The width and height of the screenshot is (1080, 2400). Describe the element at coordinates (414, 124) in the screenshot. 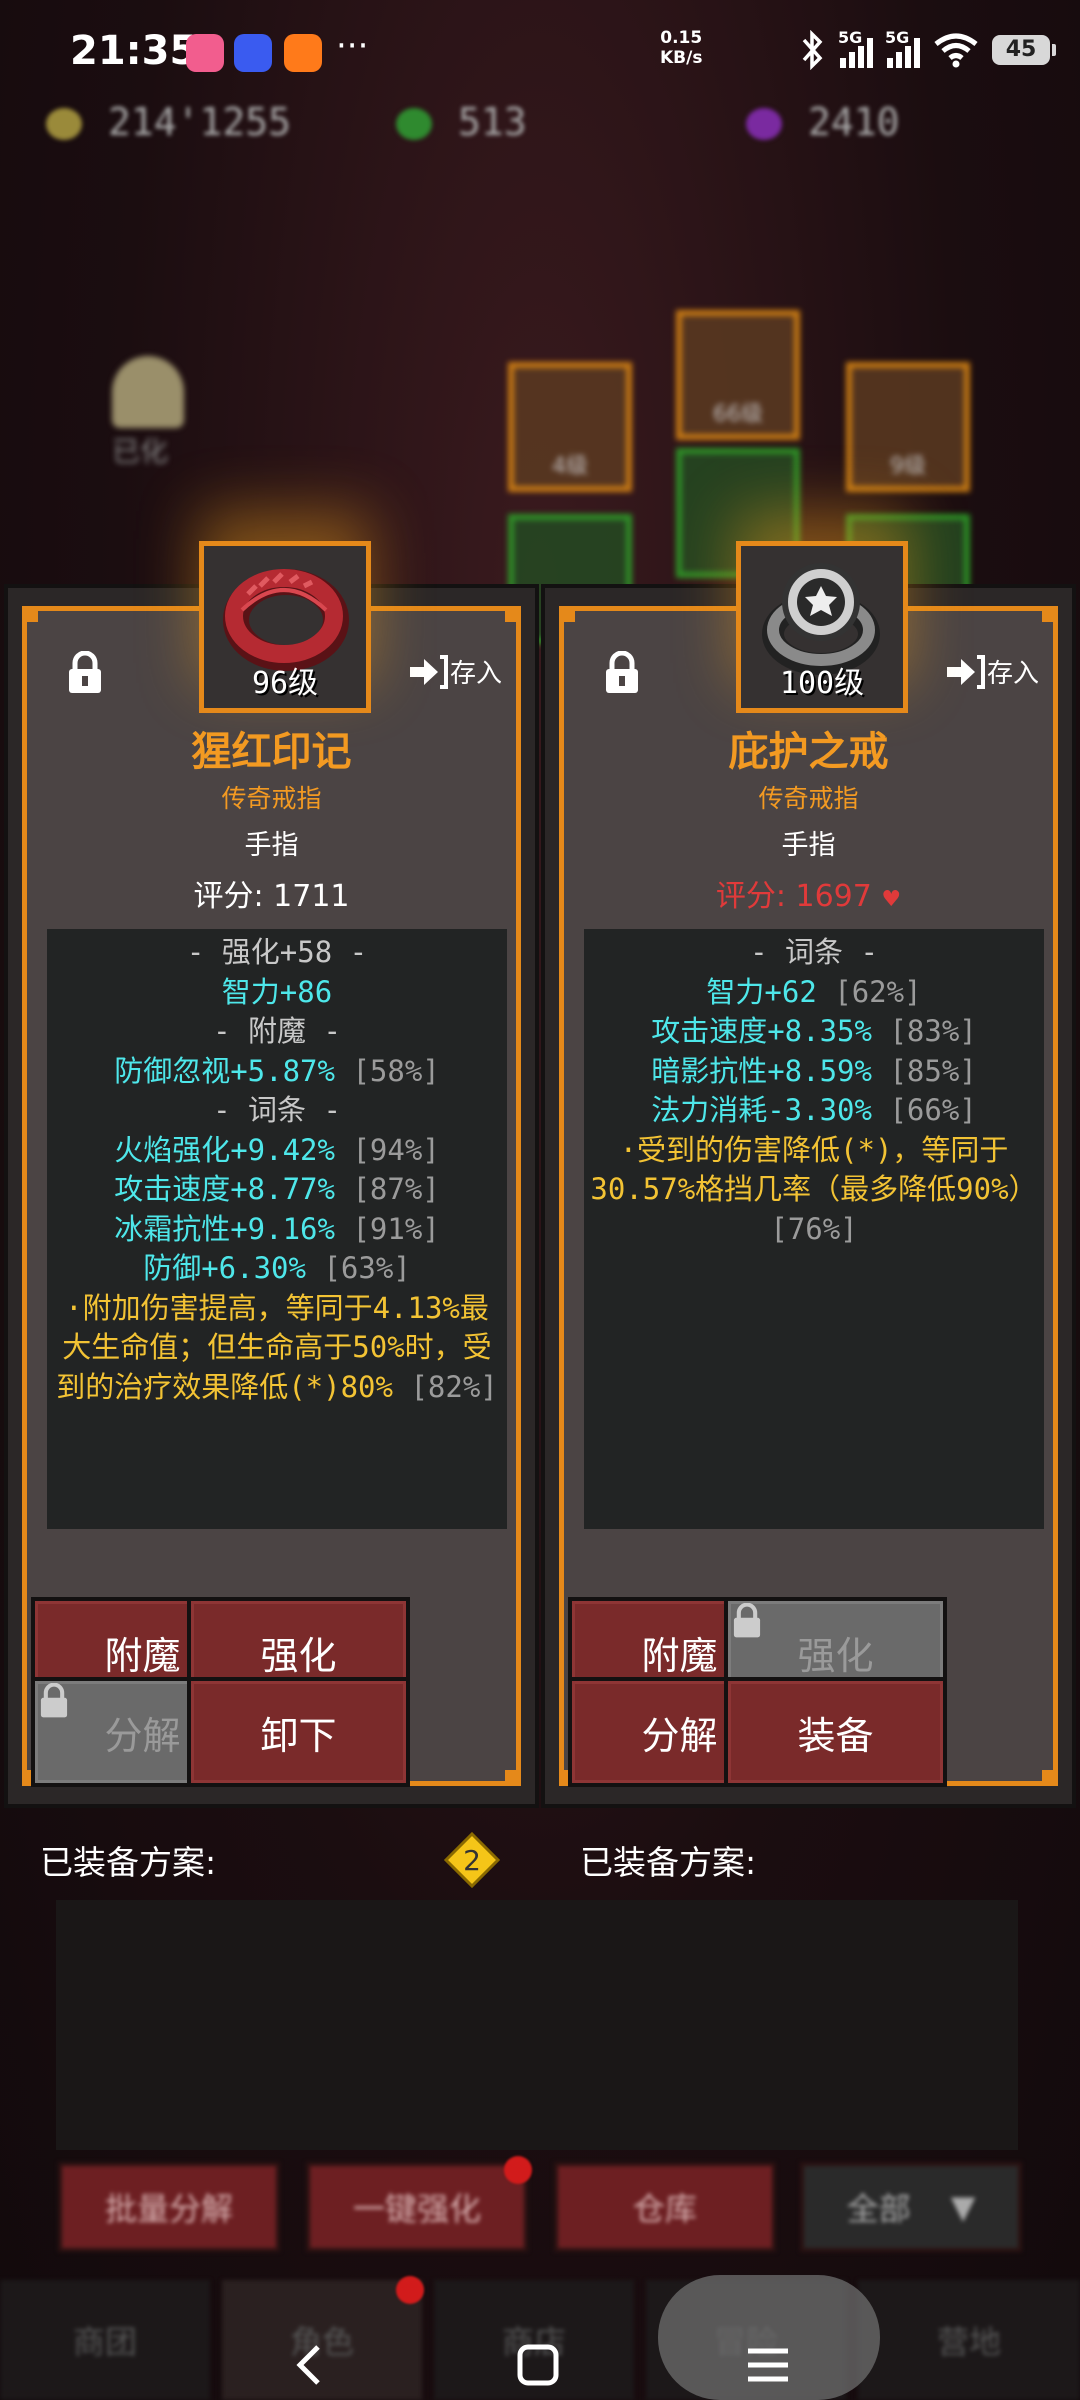

I see `gem-icon` at that location.